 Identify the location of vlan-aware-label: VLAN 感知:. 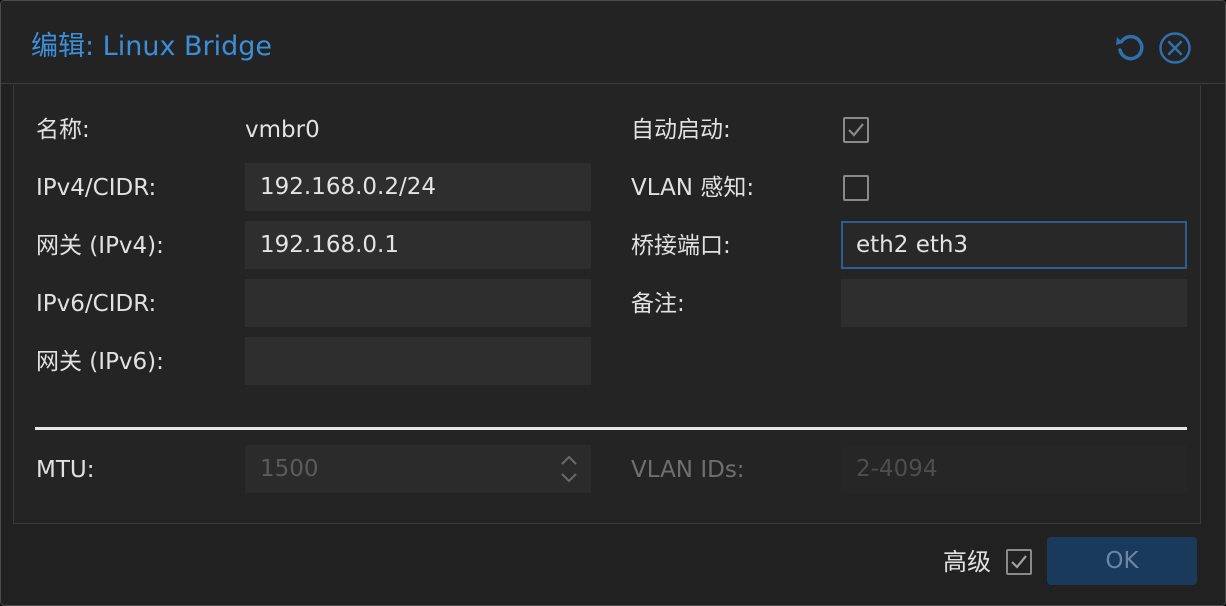
(693, 188).